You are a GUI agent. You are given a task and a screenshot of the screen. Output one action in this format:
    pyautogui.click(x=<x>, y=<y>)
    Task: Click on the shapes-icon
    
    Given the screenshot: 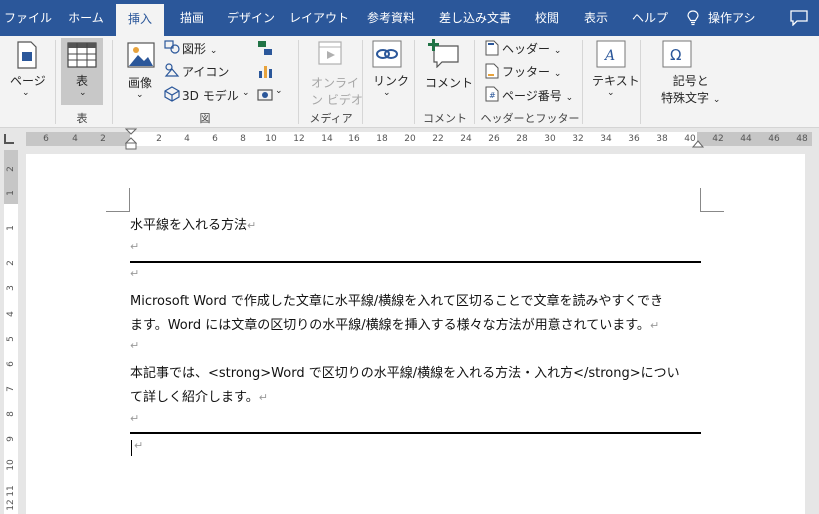 What is the action you would take?
    pyautogui.click(x=172, y=47)
    